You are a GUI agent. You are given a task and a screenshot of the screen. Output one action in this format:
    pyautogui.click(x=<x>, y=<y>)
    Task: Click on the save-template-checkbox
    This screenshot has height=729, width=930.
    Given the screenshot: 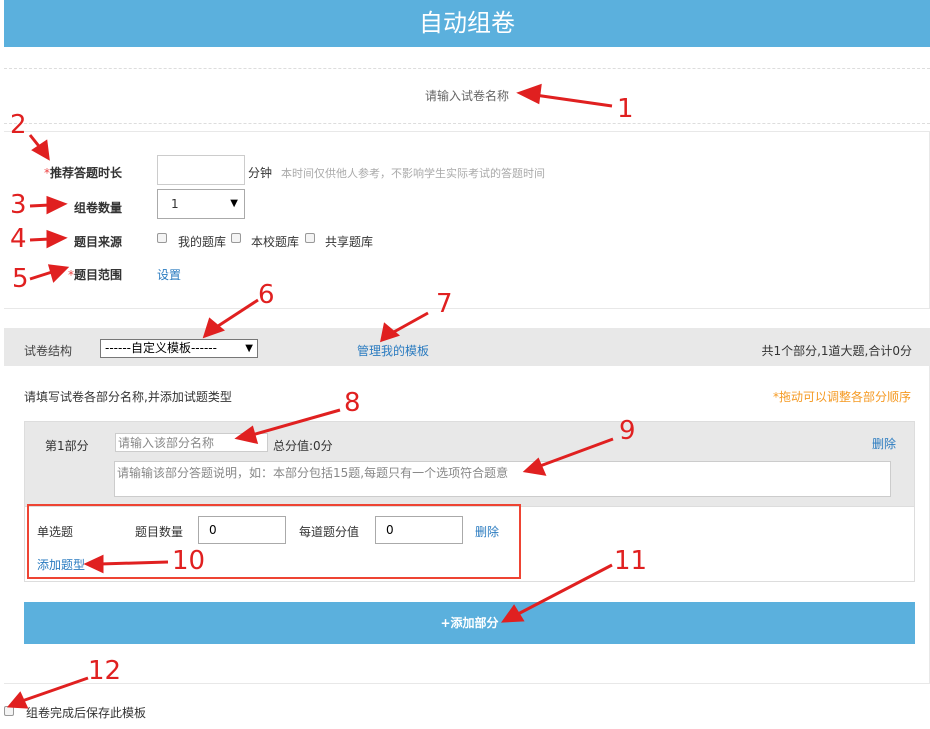 What is the action you would take?
    pyautogui.click(x=9, y=711)
    